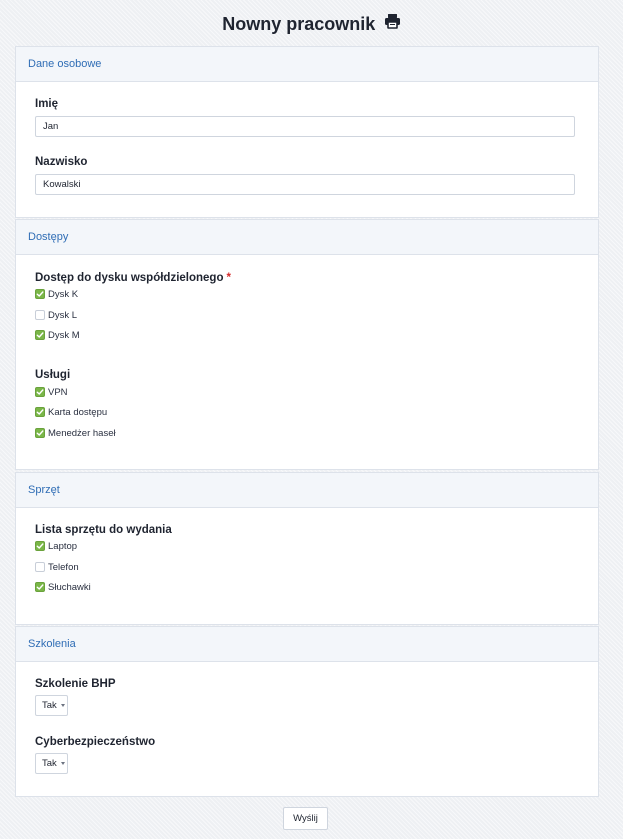 This screenshot has height=839, width=623. What do you see at coordinates (95, 742) in the screenshot?
I see `cybersecurity-label: Cyberbezpieczeństwo` at bounding box center [95, 742].